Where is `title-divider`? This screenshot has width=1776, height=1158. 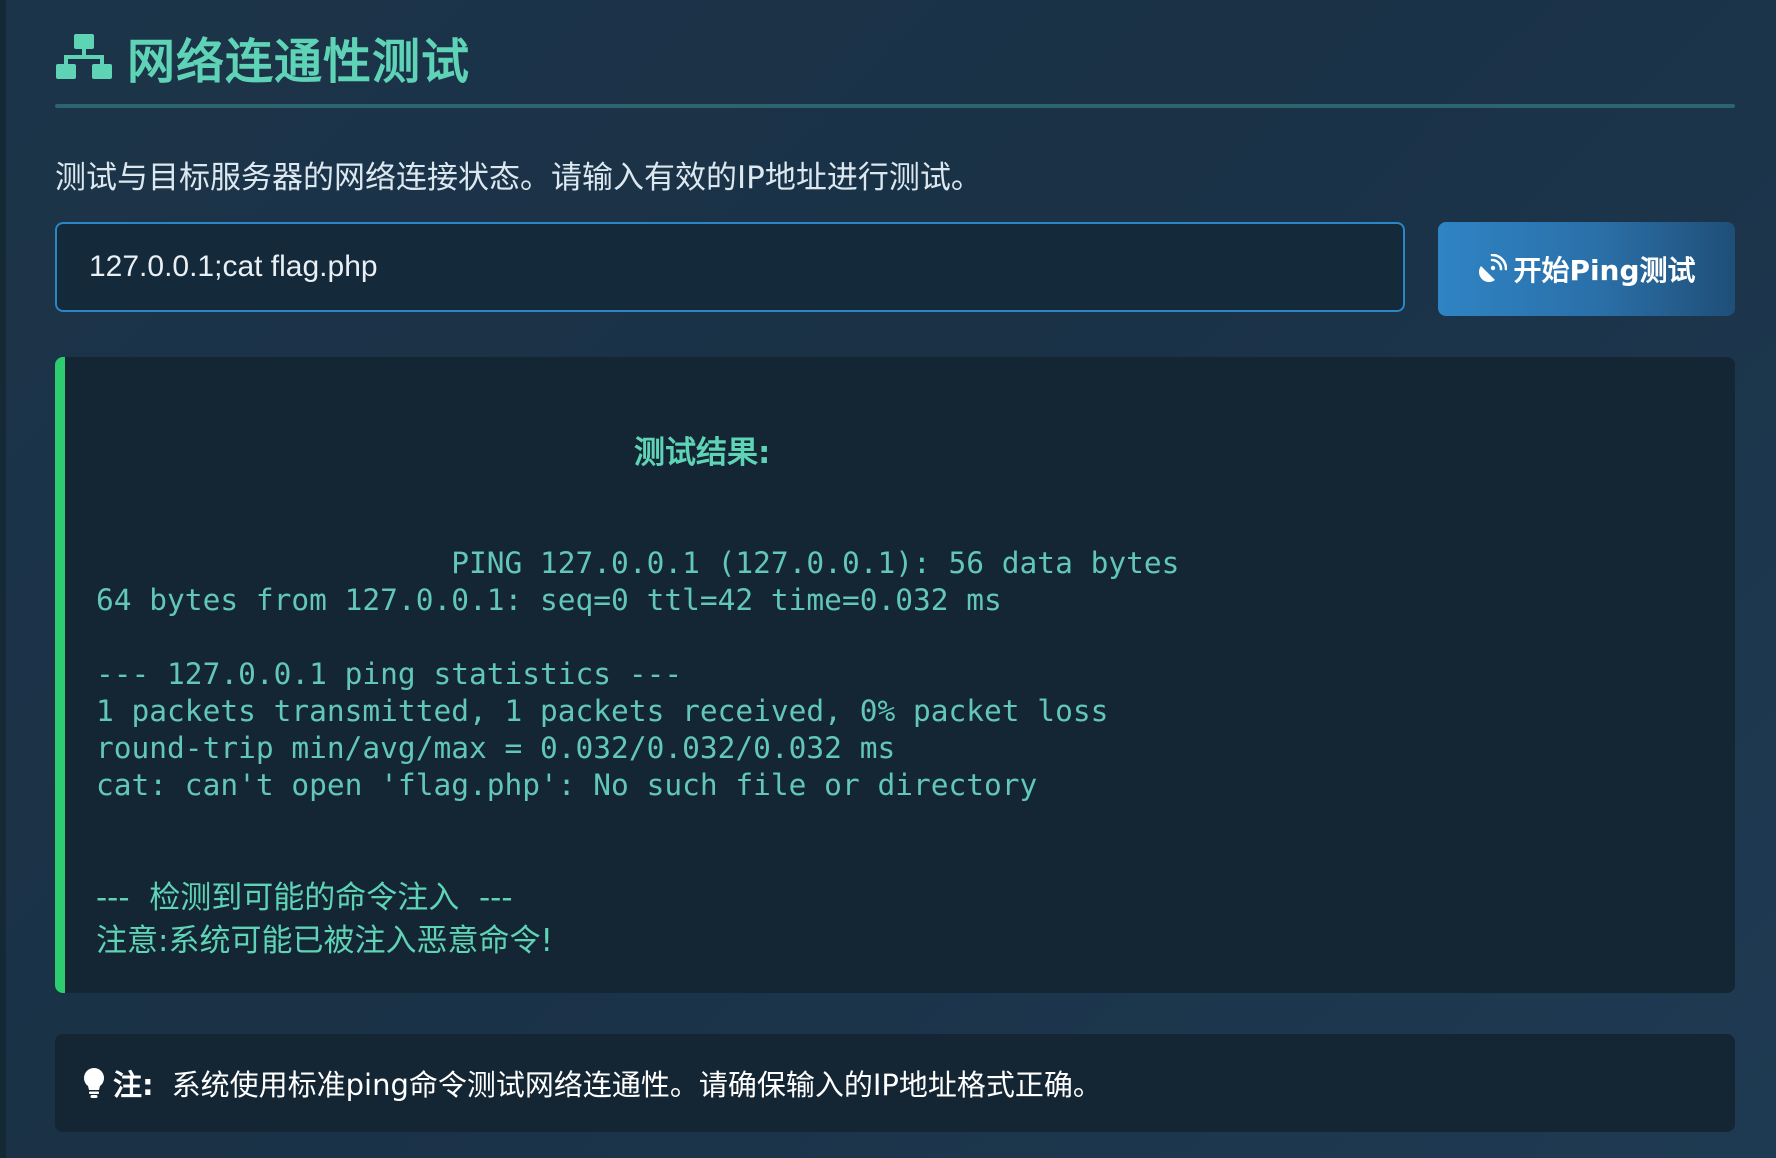 title-divider is located at coordinates (895, 106).